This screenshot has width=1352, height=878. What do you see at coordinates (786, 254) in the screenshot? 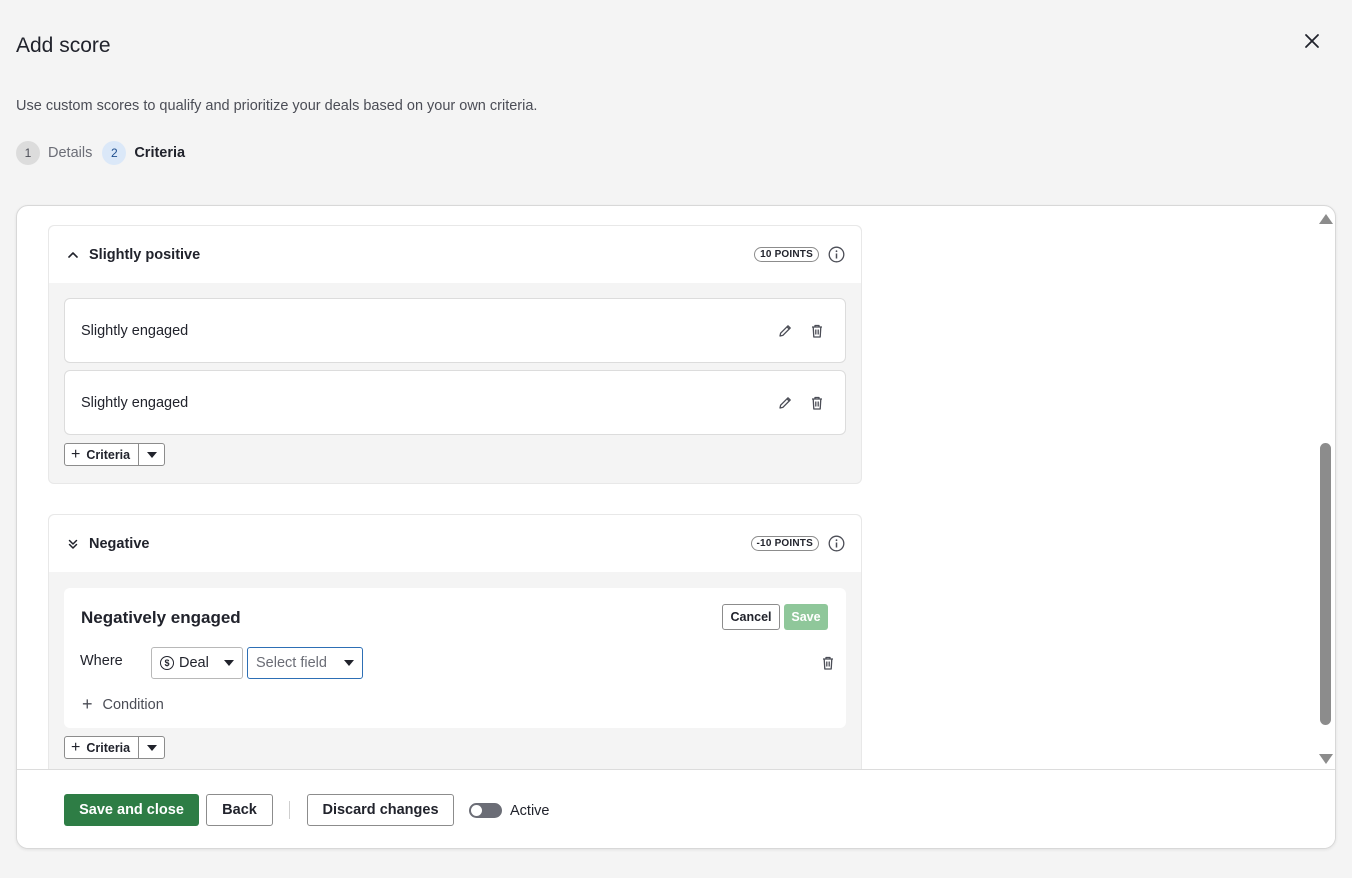
I see `points-badge: 10 POINTS` at bounding box center [786, 254].